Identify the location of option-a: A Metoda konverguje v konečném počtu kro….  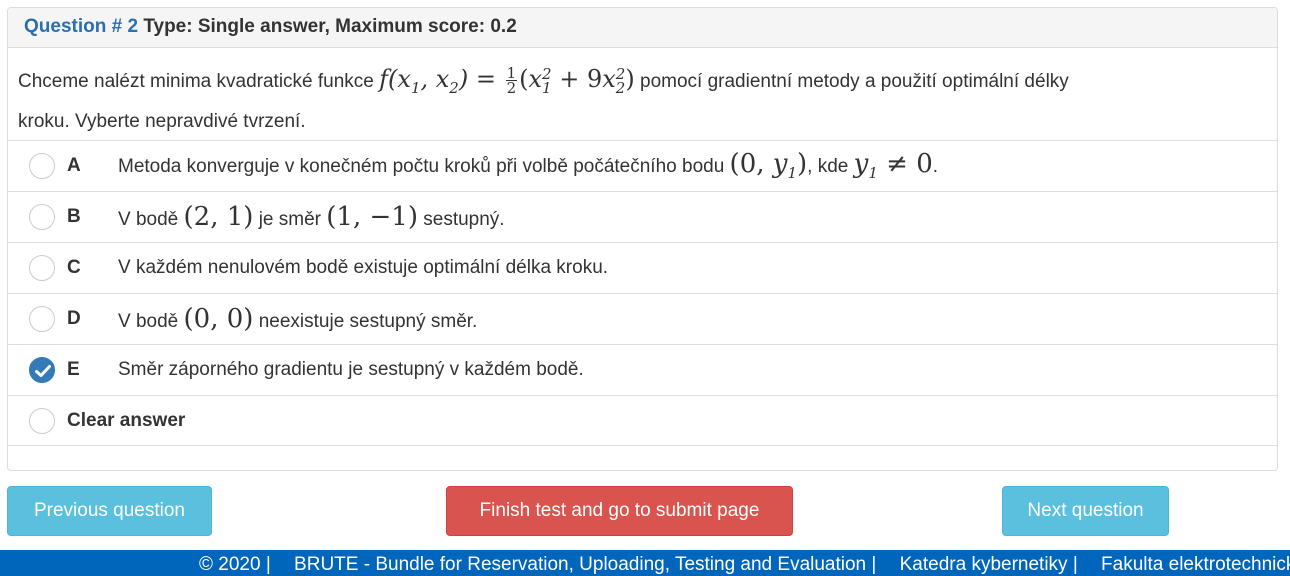
(642, 166).